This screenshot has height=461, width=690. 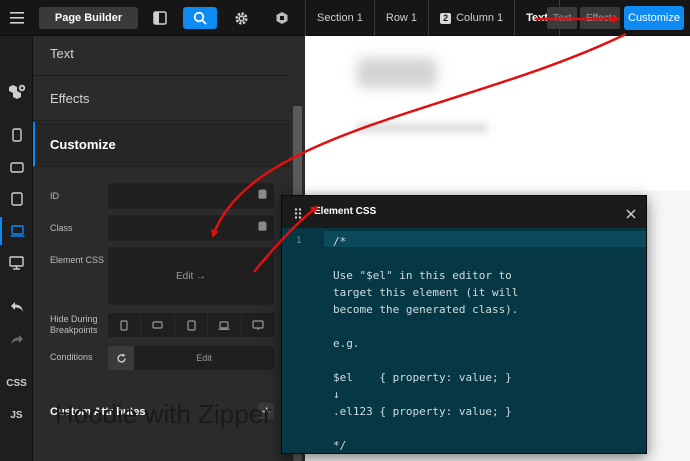 What do you see at coordinates (77, 260) in the screenshot?
I see `element-css-label: Element CSS` at bounding box center [77, 260].